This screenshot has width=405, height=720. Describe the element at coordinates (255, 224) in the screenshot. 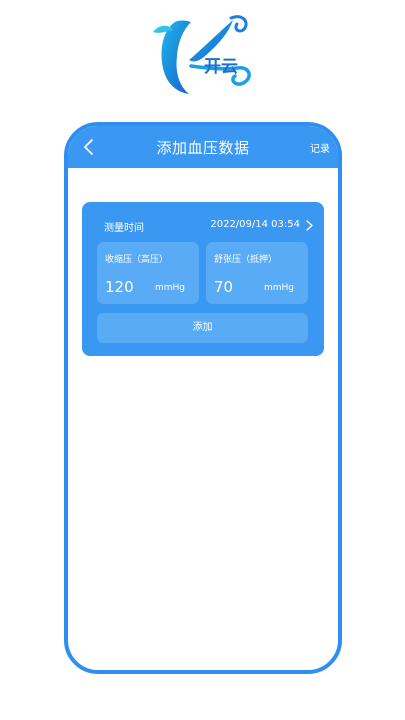

I see `measure-time-value: 2022/09/14 03:54` at that location.